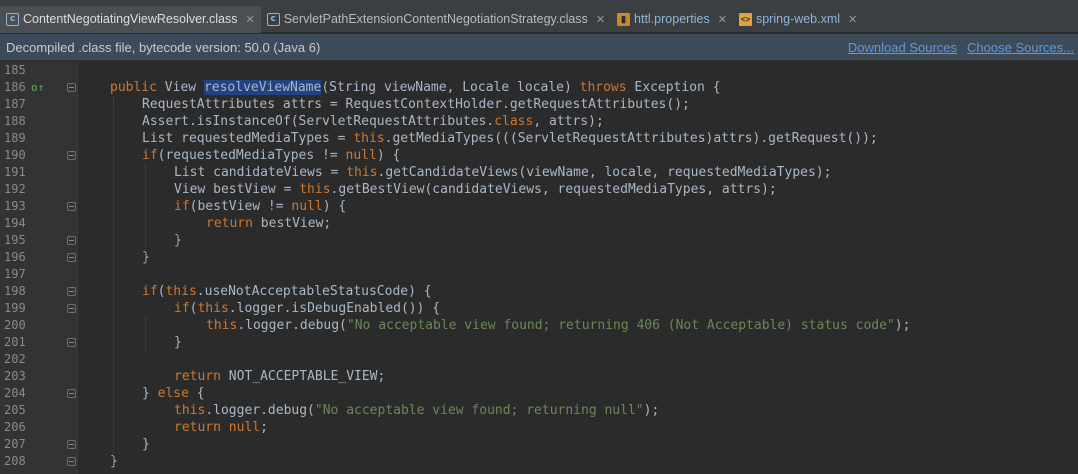 This screenshot has width=1078, height=474. I want to click on code-line: 199 if(this.logger.isDebugEnabled()) {, so click(539, 308).